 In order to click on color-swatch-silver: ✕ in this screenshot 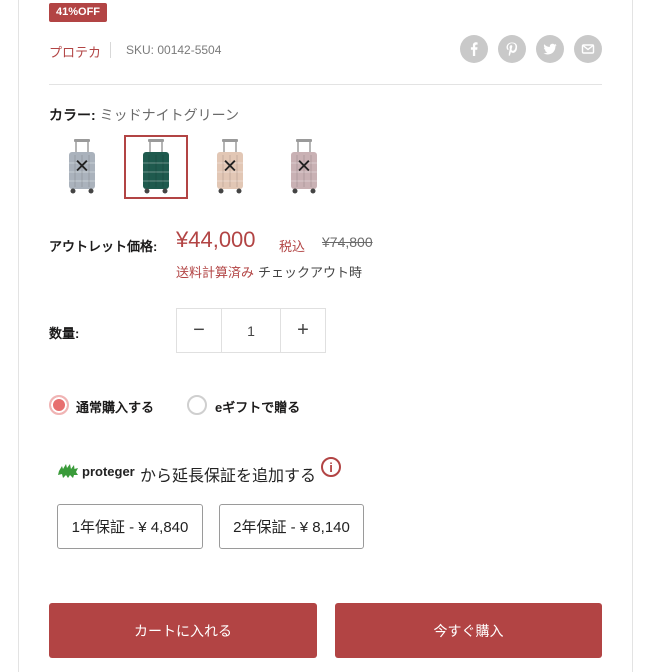, I will do `click(82, 167)`.